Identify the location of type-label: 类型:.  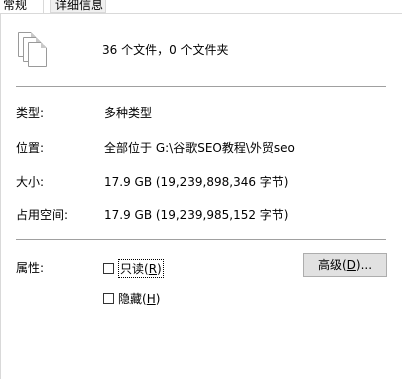
(30, 113).